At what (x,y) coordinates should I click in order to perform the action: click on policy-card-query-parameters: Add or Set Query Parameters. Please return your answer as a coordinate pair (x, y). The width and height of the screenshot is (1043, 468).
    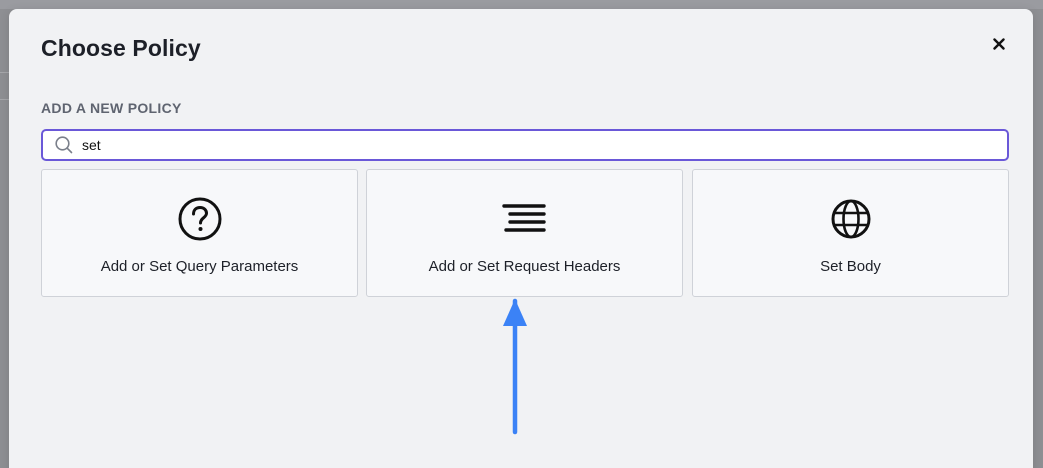
    Looking at the image, I should click on (199, 233).